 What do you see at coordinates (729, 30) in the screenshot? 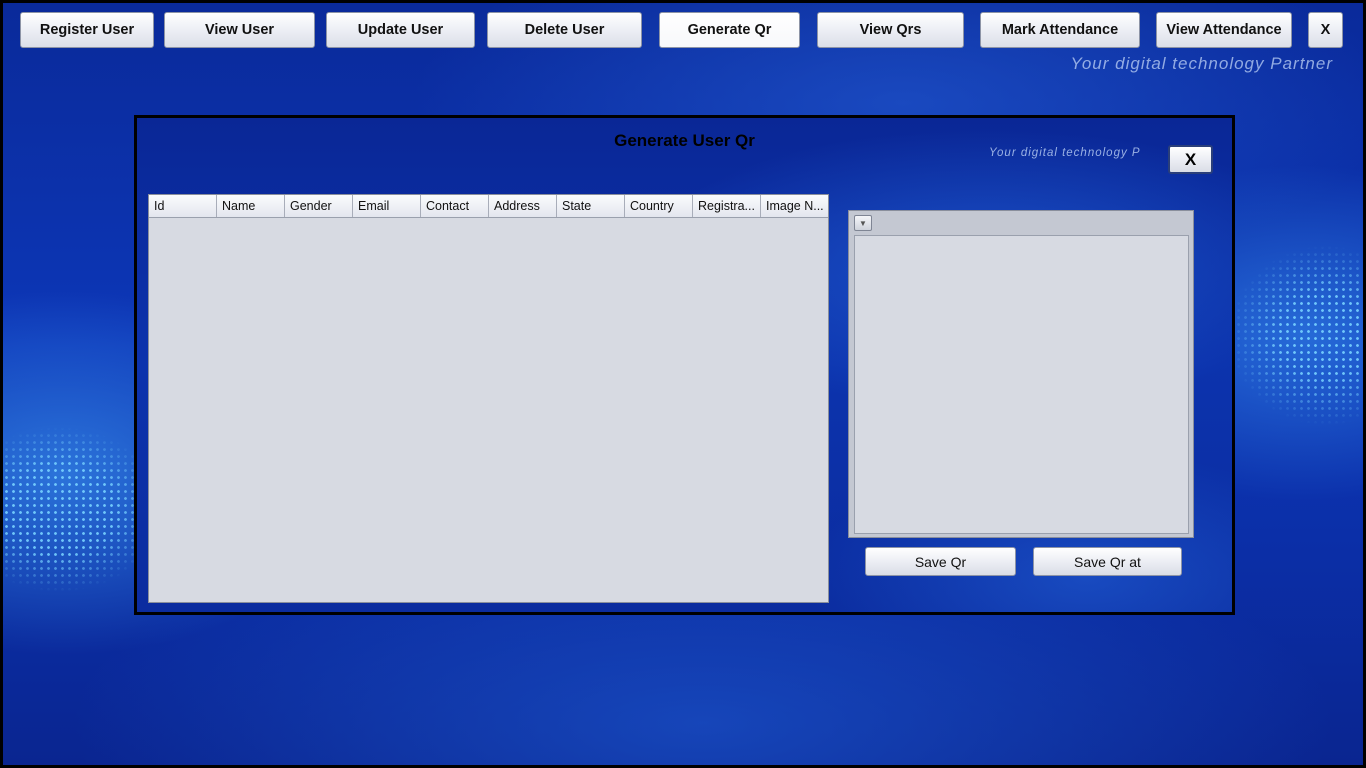
I see `generate-qr-button: Generate Qr` at bounding box center [729, 30].